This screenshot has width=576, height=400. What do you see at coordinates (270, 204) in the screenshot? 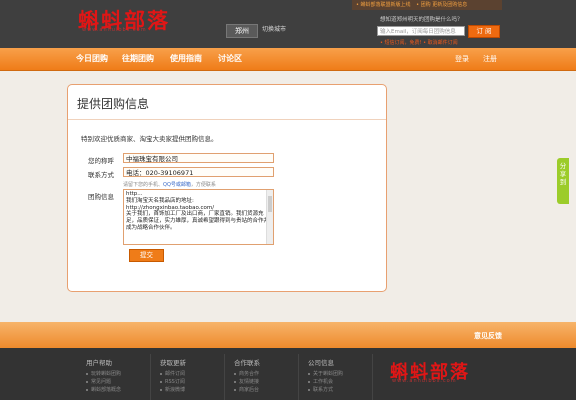
I see `scroll-thumb` at bounding box center [270, 204].